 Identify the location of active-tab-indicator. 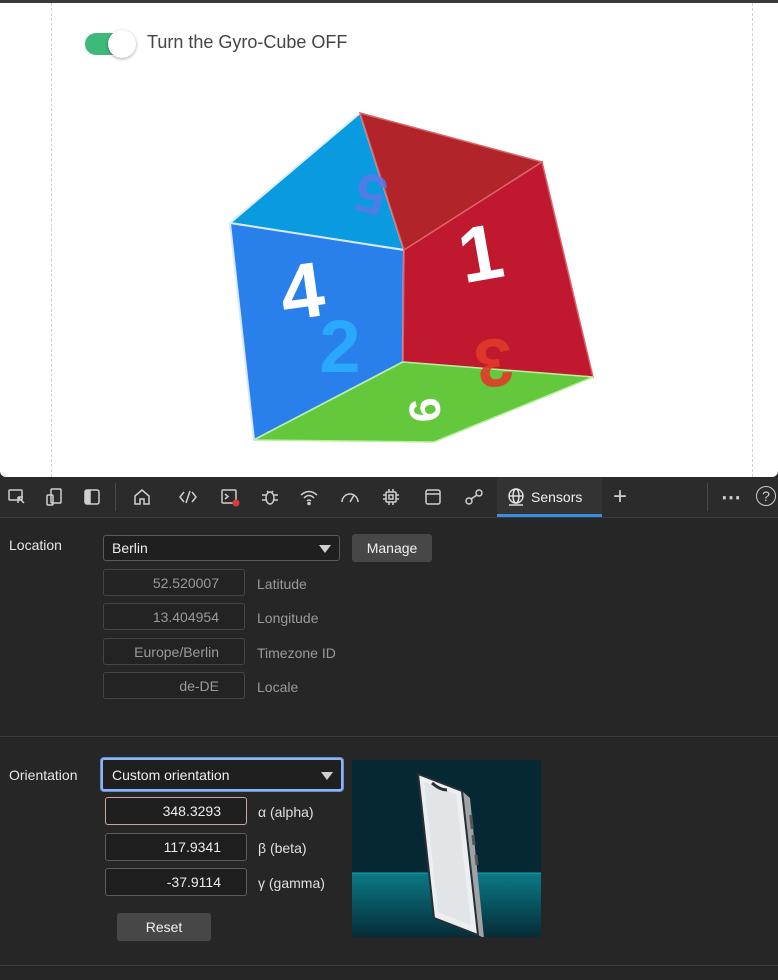
(549, 515).